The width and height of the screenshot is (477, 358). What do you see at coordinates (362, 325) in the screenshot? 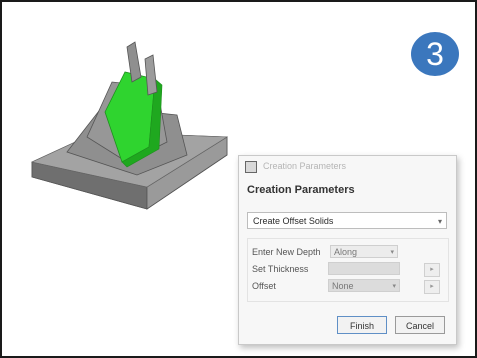
I see `finish-button: Finish` at bounding box center [362, 325].